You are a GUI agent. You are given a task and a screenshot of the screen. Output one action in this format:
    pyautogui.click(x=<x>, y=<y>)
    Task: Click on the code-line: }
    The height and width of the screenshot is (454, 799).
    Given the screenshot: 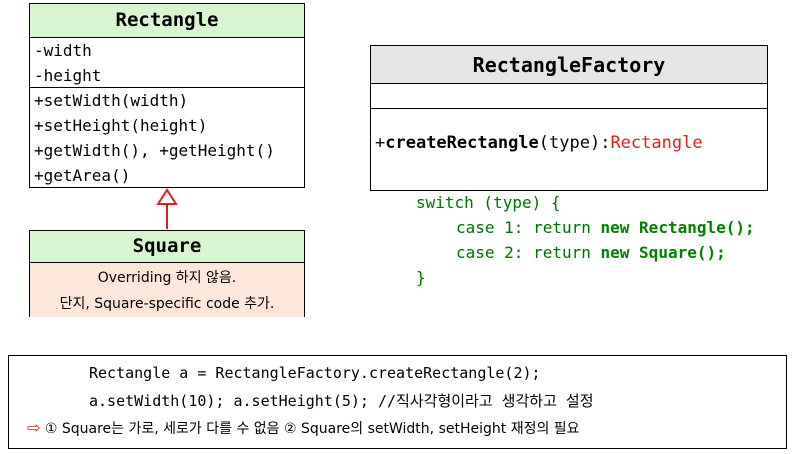 What is the action you would take?
    pyautogui.click(x=421, y=277)
    